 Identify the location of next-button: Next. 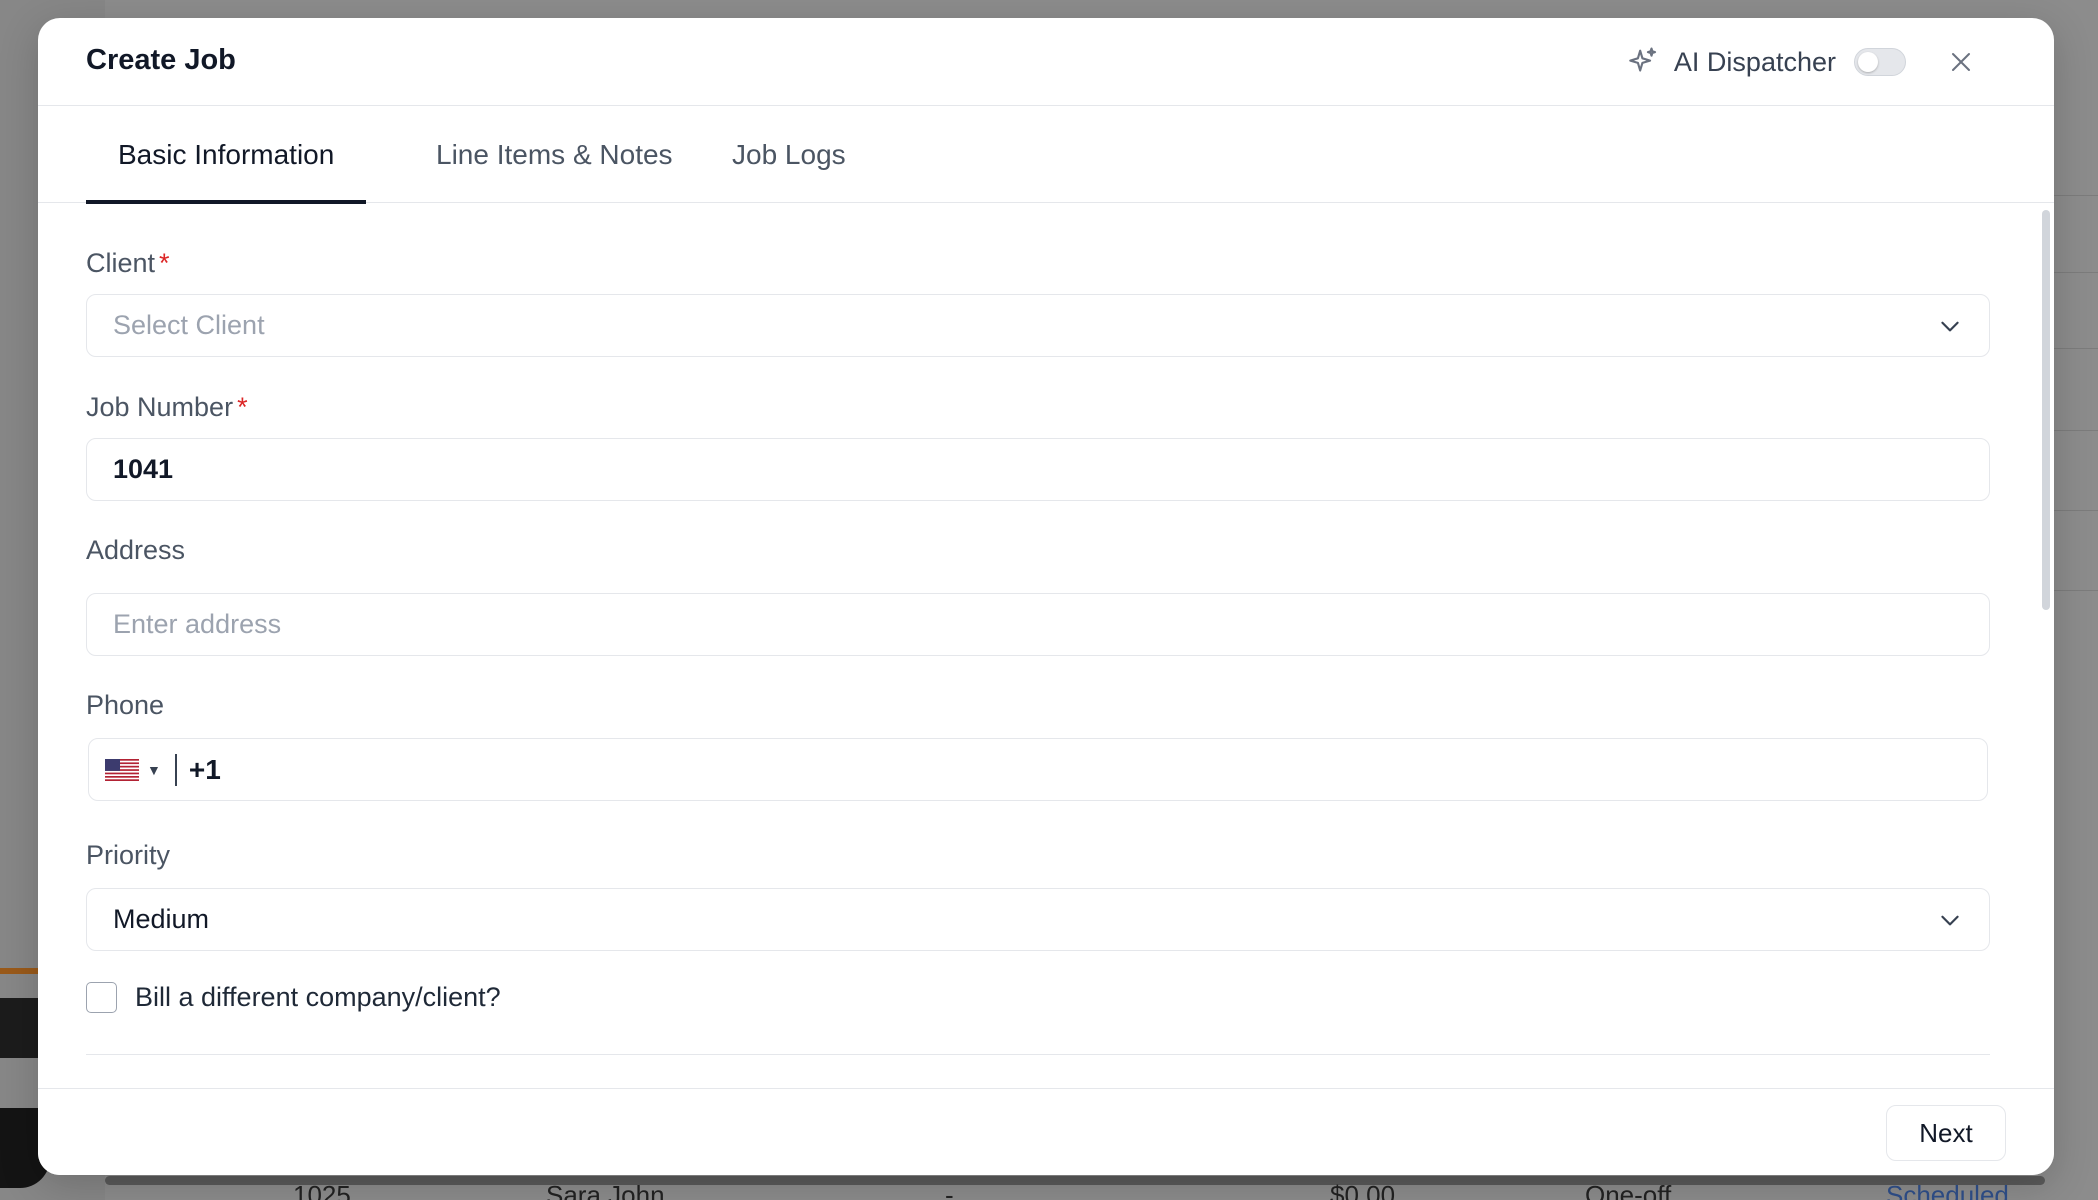
(1946, 1133).